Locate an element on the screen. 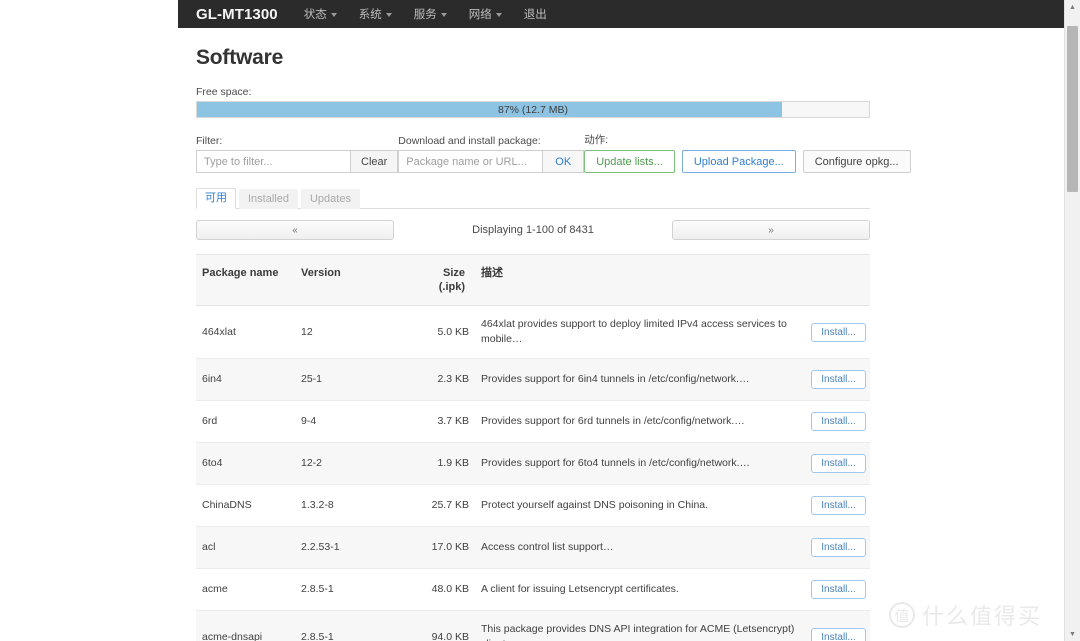 The image size is (1080, 641). cell-size: 5.0 KB is located at coordinates (446, 332).